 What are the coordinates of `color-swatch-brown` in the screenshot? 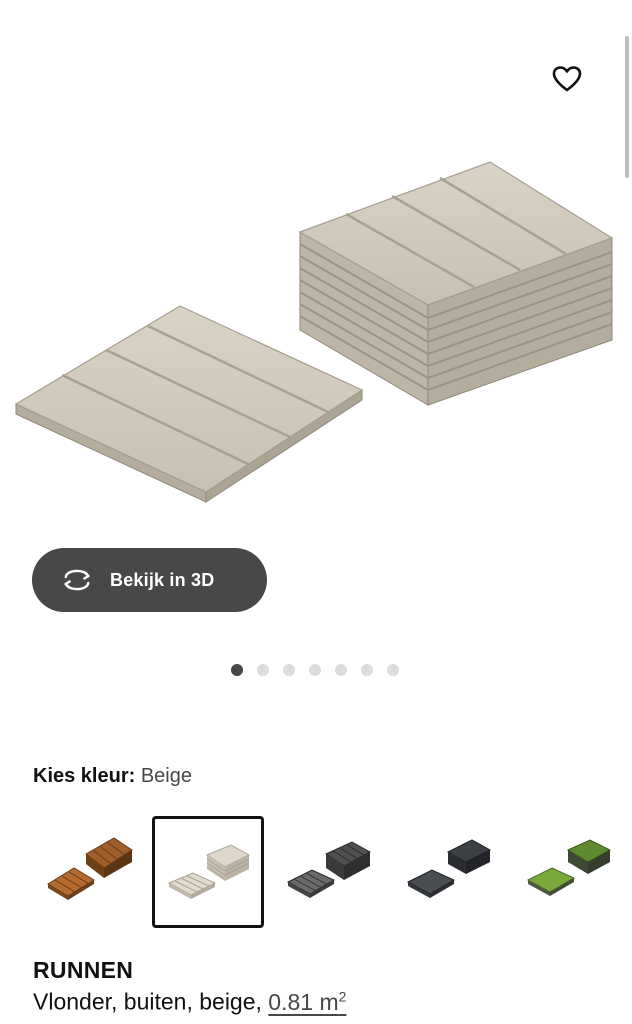 It's located at (92, 872).